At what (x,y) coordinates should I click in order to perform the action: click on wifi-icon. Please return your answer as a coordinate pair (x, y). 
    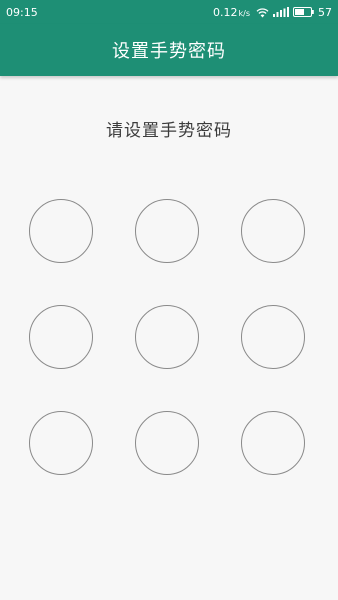
    Looking at the image, I should click on (262, 12).